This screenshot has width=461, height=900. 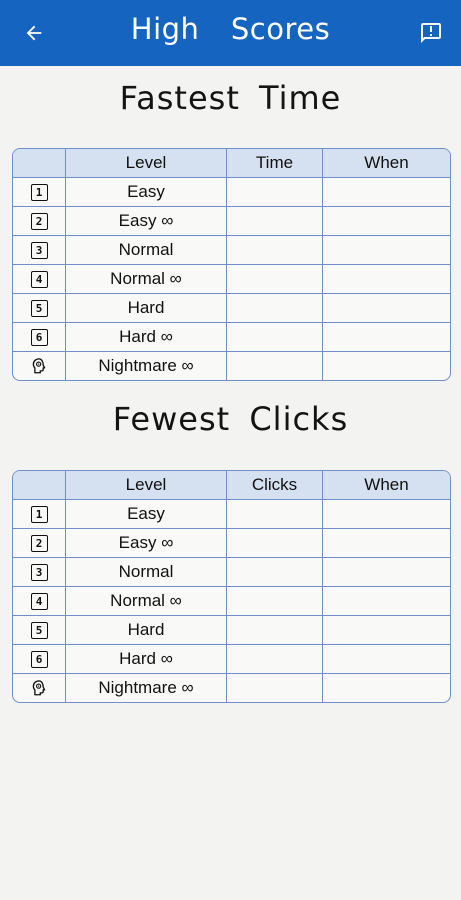 I want to click on table-header-row: Level Time When, so click(x=231, y=163).